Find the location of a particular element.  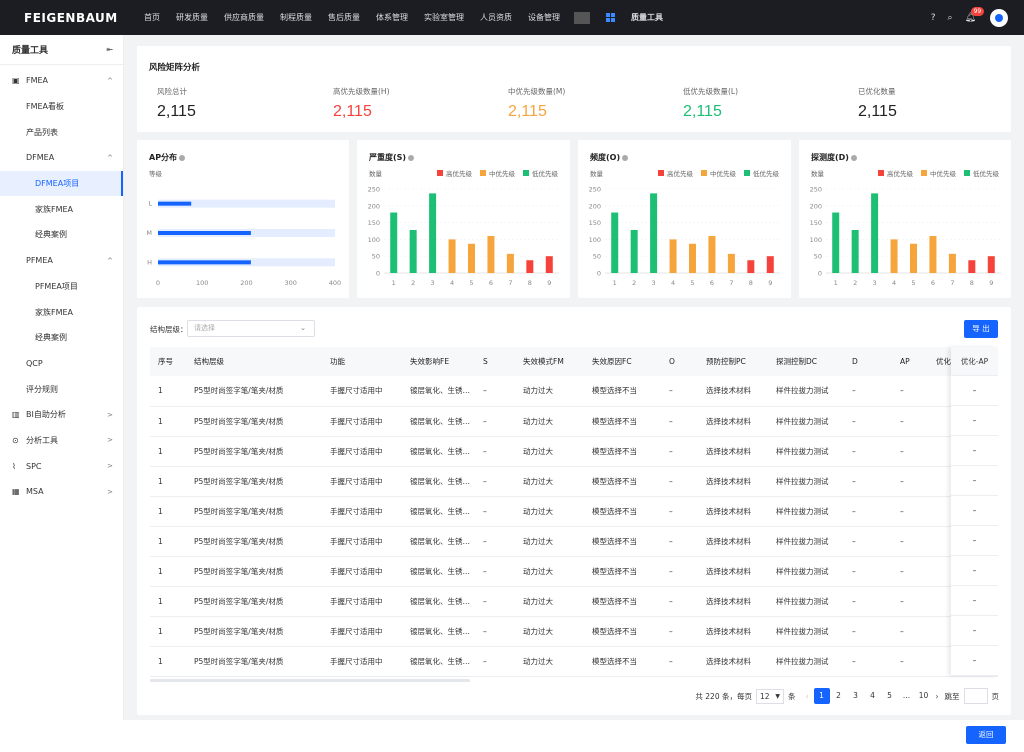

sidebar-item: ▣ FMEA ^ is located at coordinates (61, 81).